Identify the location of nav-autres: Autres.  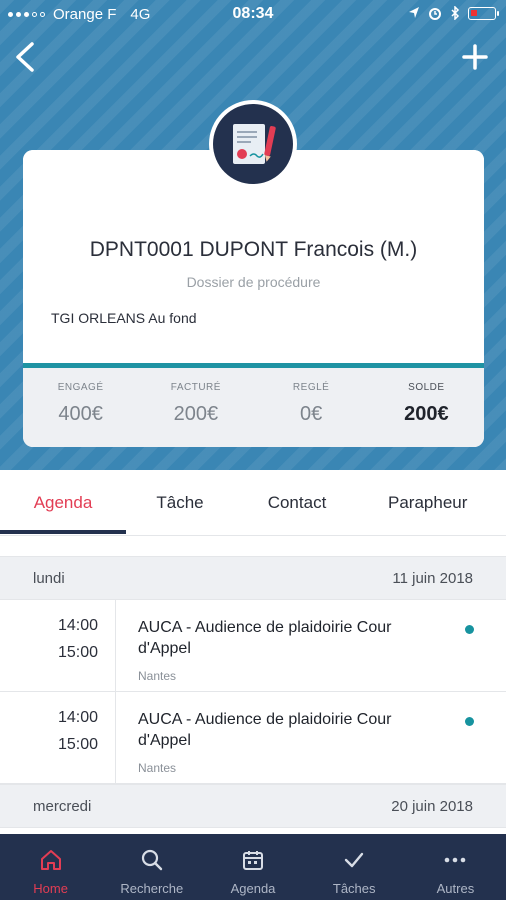
(455, 867).